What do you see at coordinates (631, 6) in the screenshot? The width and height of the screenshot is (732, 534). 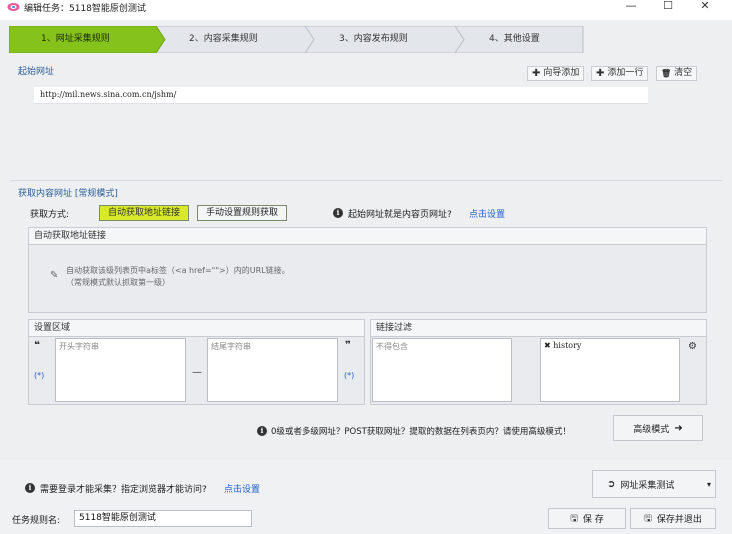 I see `minimize-button: —` at bounding box center [631, 6].